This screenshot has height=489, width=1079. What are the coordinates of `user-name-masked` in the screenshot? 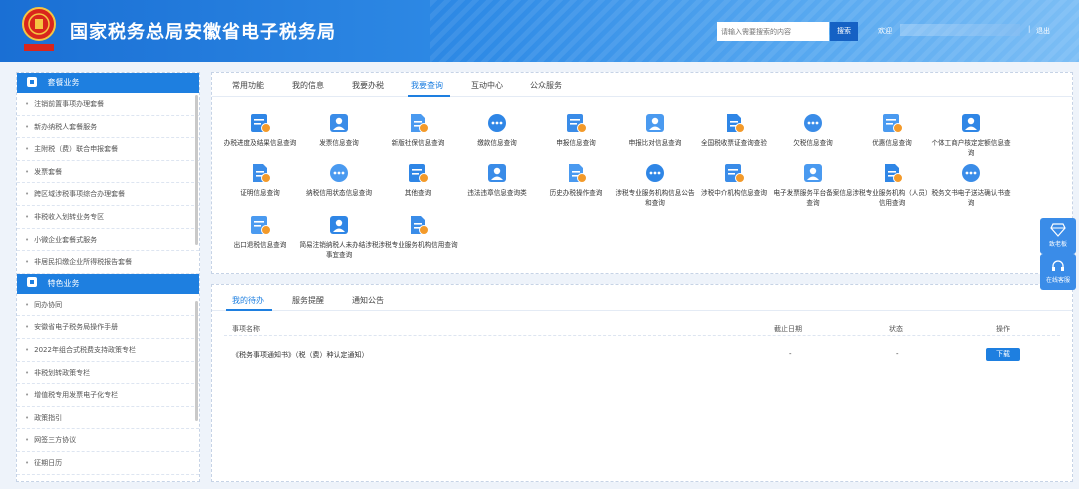 It's located at (960, 30).